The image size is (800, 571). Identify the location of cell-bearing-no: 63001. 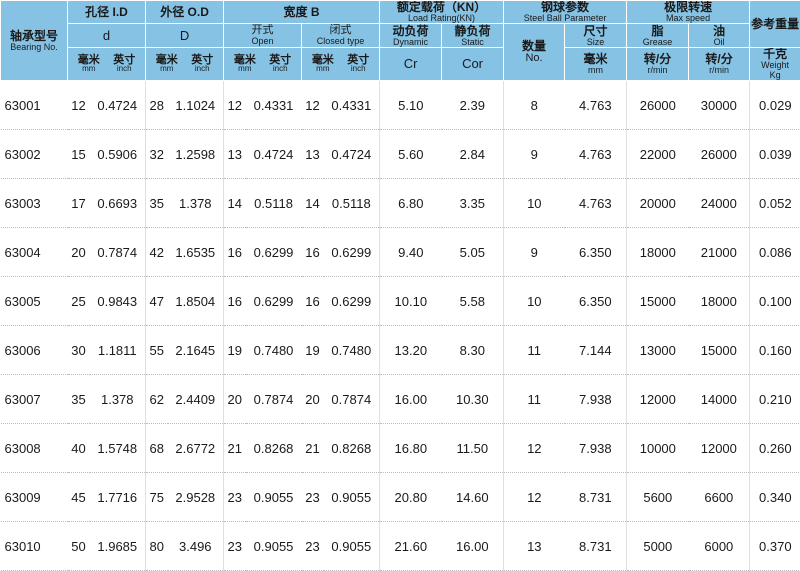
(34, 105).